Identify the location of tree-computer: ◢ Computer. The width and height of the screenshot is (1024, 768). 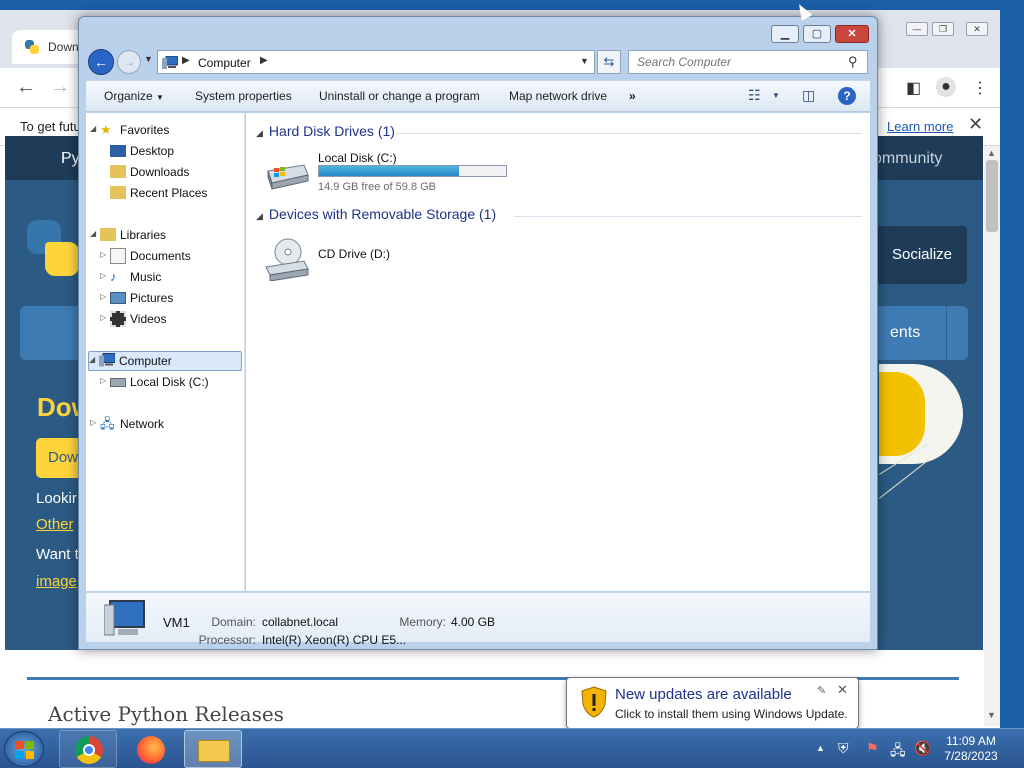
(165, 361).